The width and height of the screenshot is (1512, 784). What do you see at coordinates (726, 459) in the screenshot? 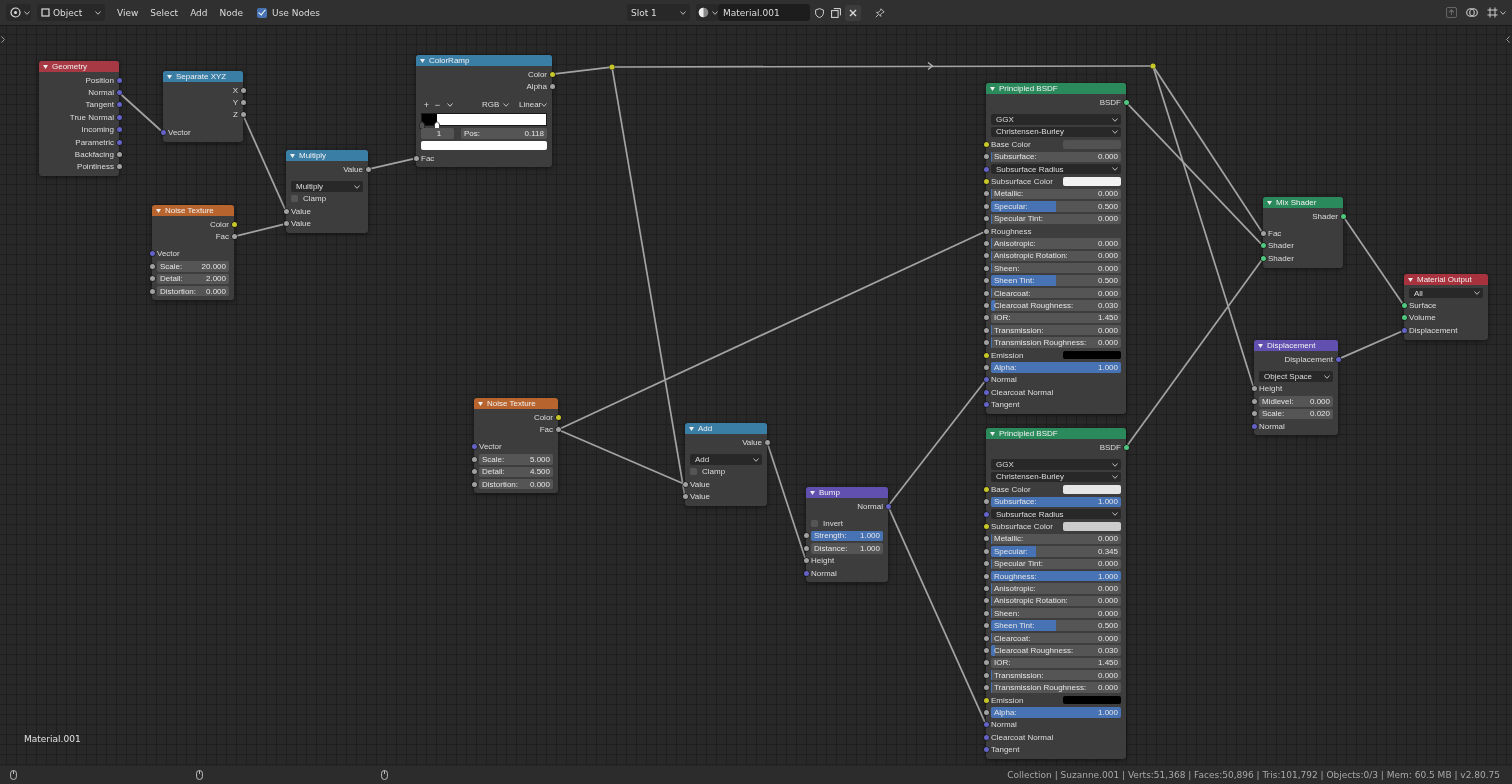
I see `dropdown: Add` at bounding box center [726, 459].